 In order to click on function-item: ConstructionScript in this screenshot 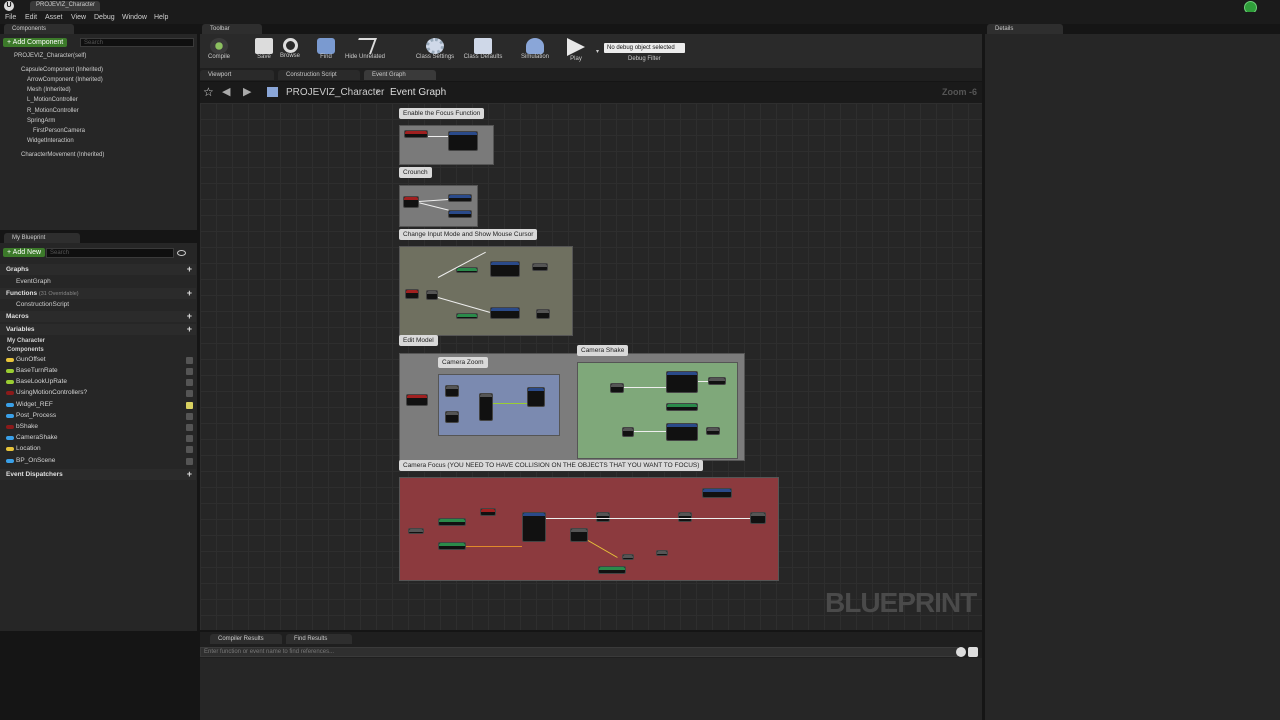, I will do `click(42, 304)`.